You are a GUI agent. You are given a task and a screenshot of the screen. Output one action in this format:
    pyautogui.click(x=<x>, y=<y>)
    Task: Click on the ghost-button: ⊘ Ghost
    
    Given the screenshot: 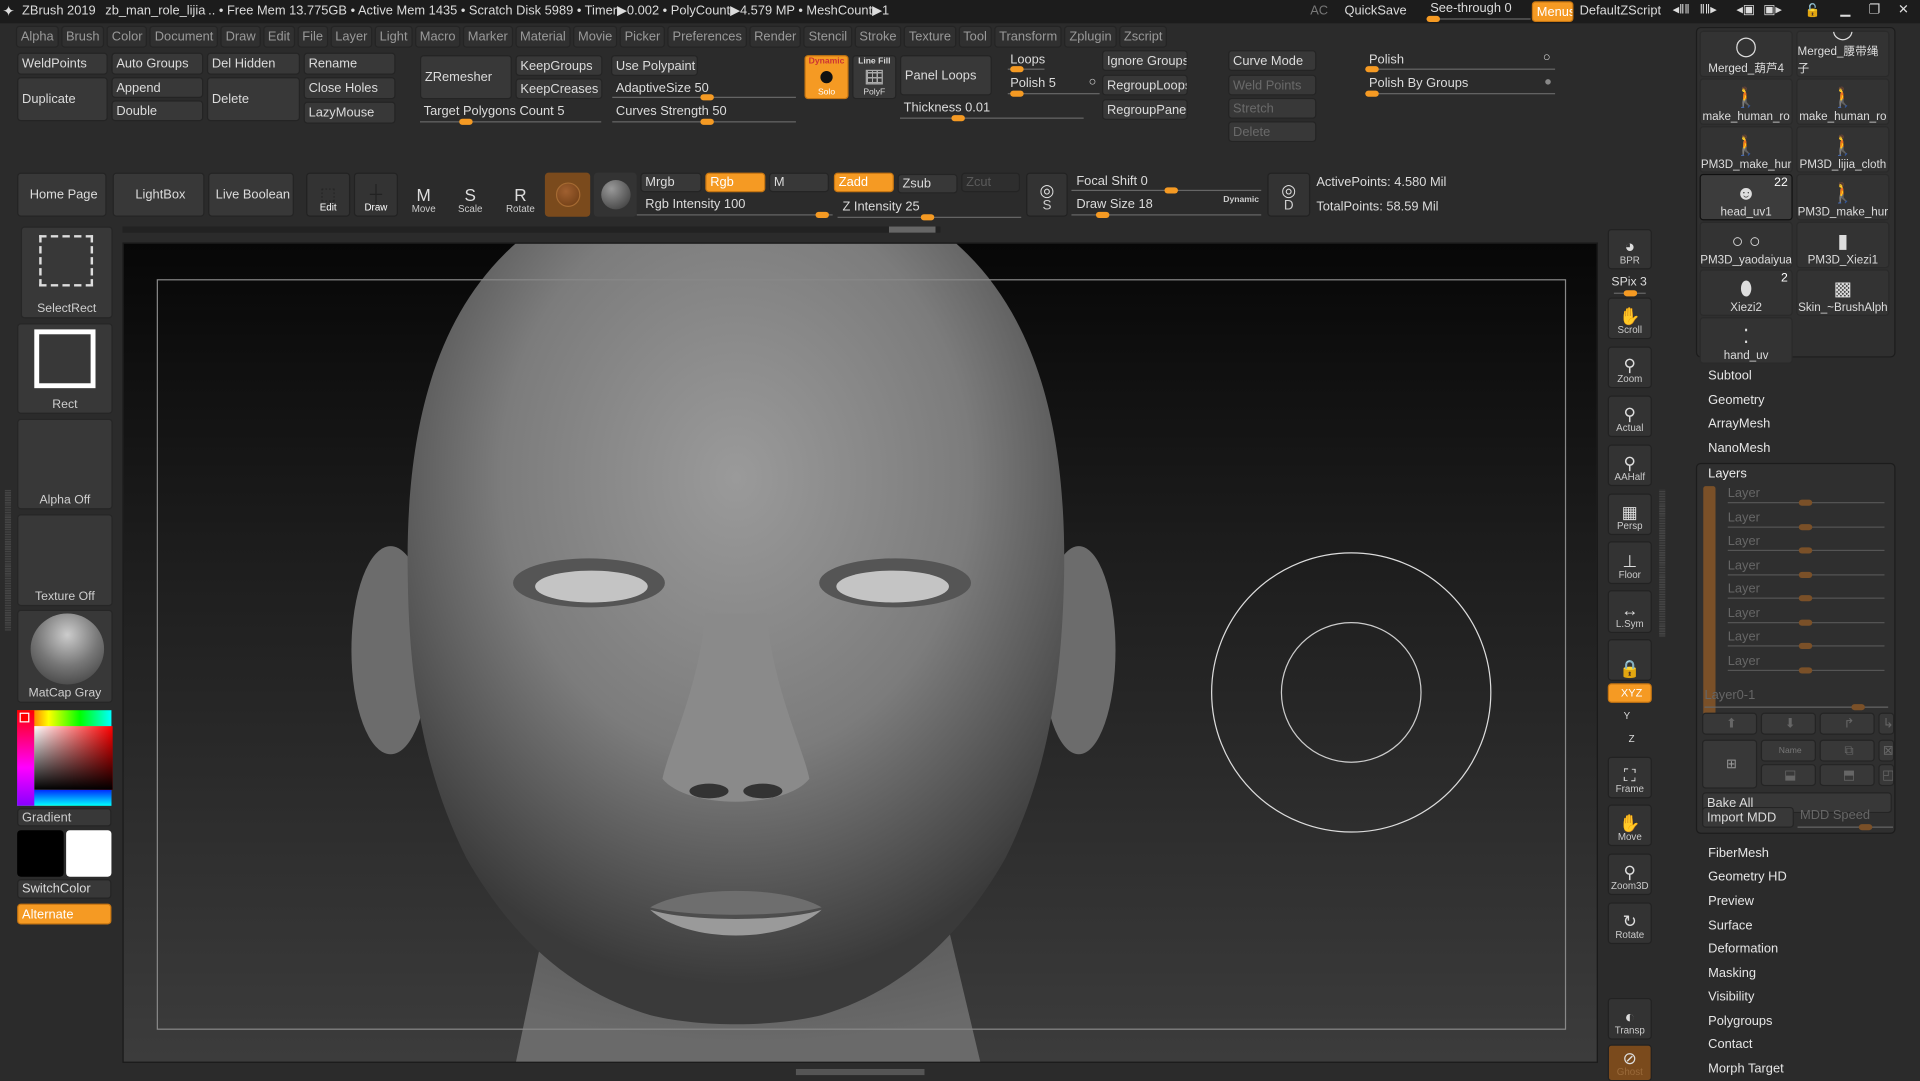 What is the action you would take?
    pyautogui.click(x=1629, y=1062)
    